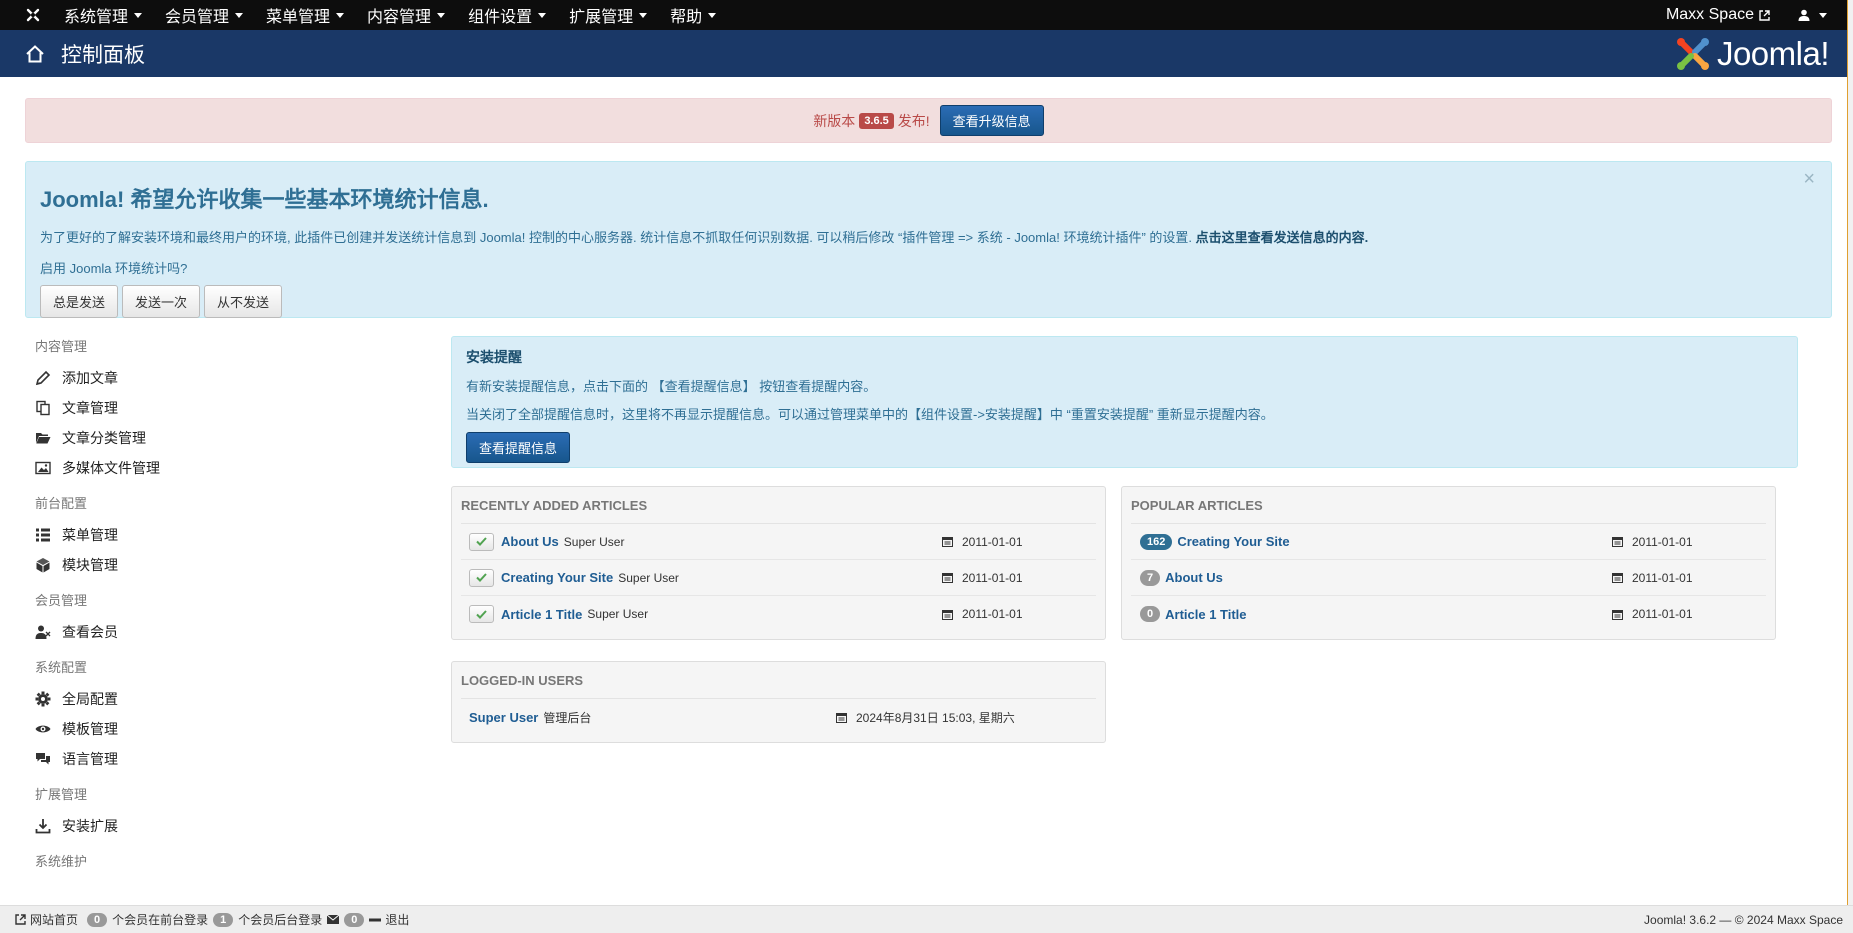 This screenshot has width=1853, height=933. What do you see at coordinates (926, 53) in the screenshot?
I see `page-header: 控制面板 Joomla!` at bounding box center [926, 53].